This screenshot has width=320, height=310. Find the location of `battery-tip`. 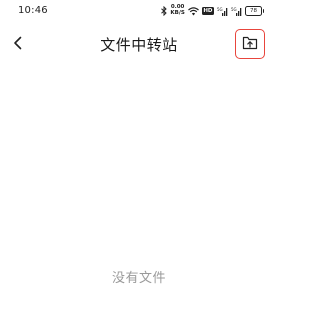

battery-tip is located at coordinates (263, 11).